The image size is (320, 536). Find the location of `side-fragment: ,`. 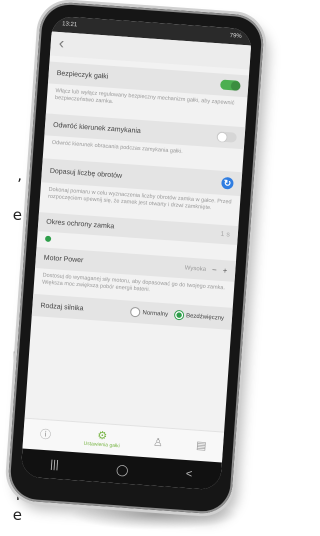

side-fragment: , is located at coordinates (19, 175).